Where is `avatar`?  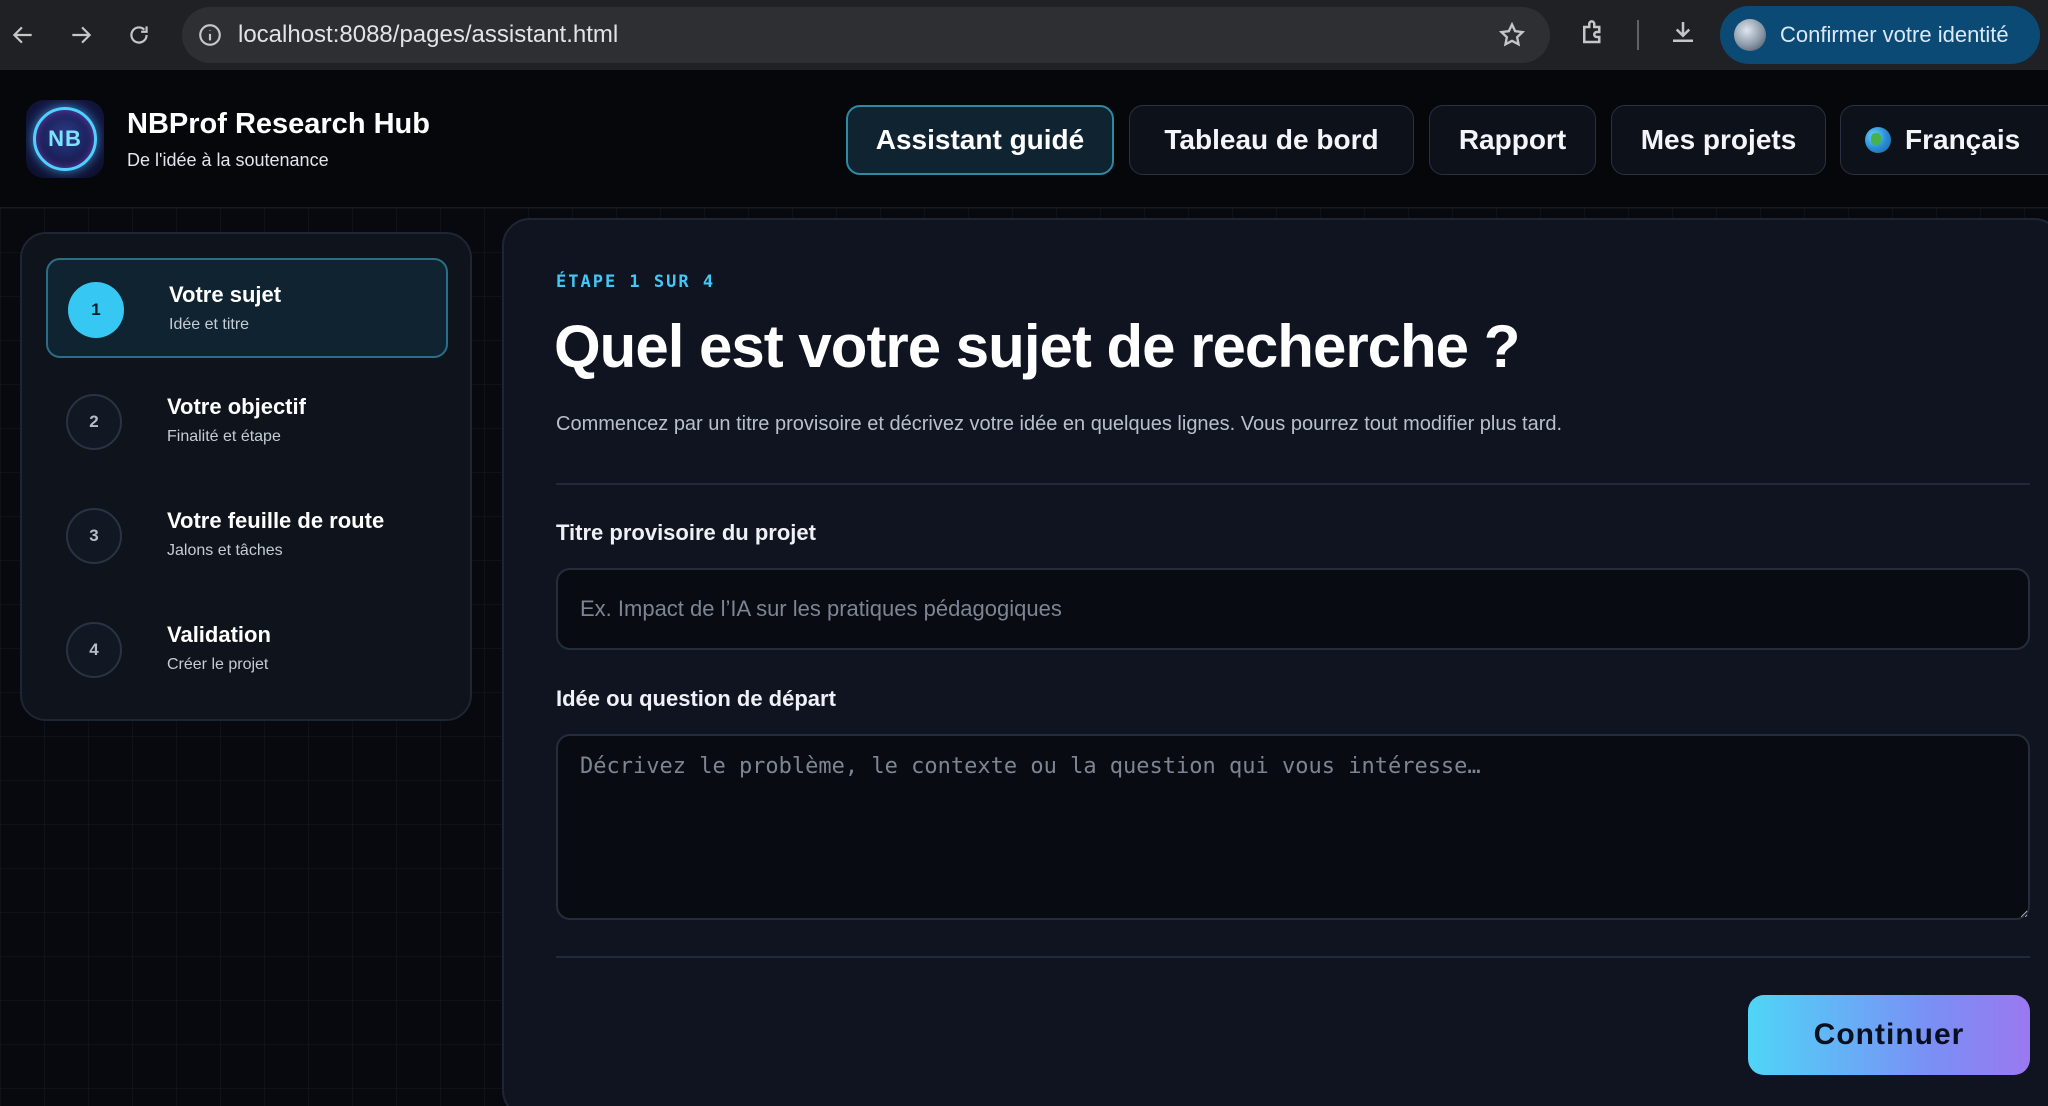 avatar is located at coordinates (1750, 35).